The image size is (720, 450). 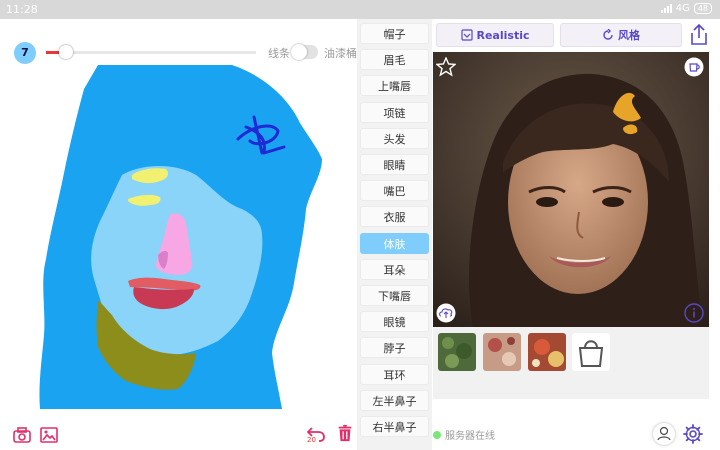 What do you see at coordinates (470, 436) in the screenshot?
I see `server-status-text: 服务器在线` at bounding box center [470, 436].